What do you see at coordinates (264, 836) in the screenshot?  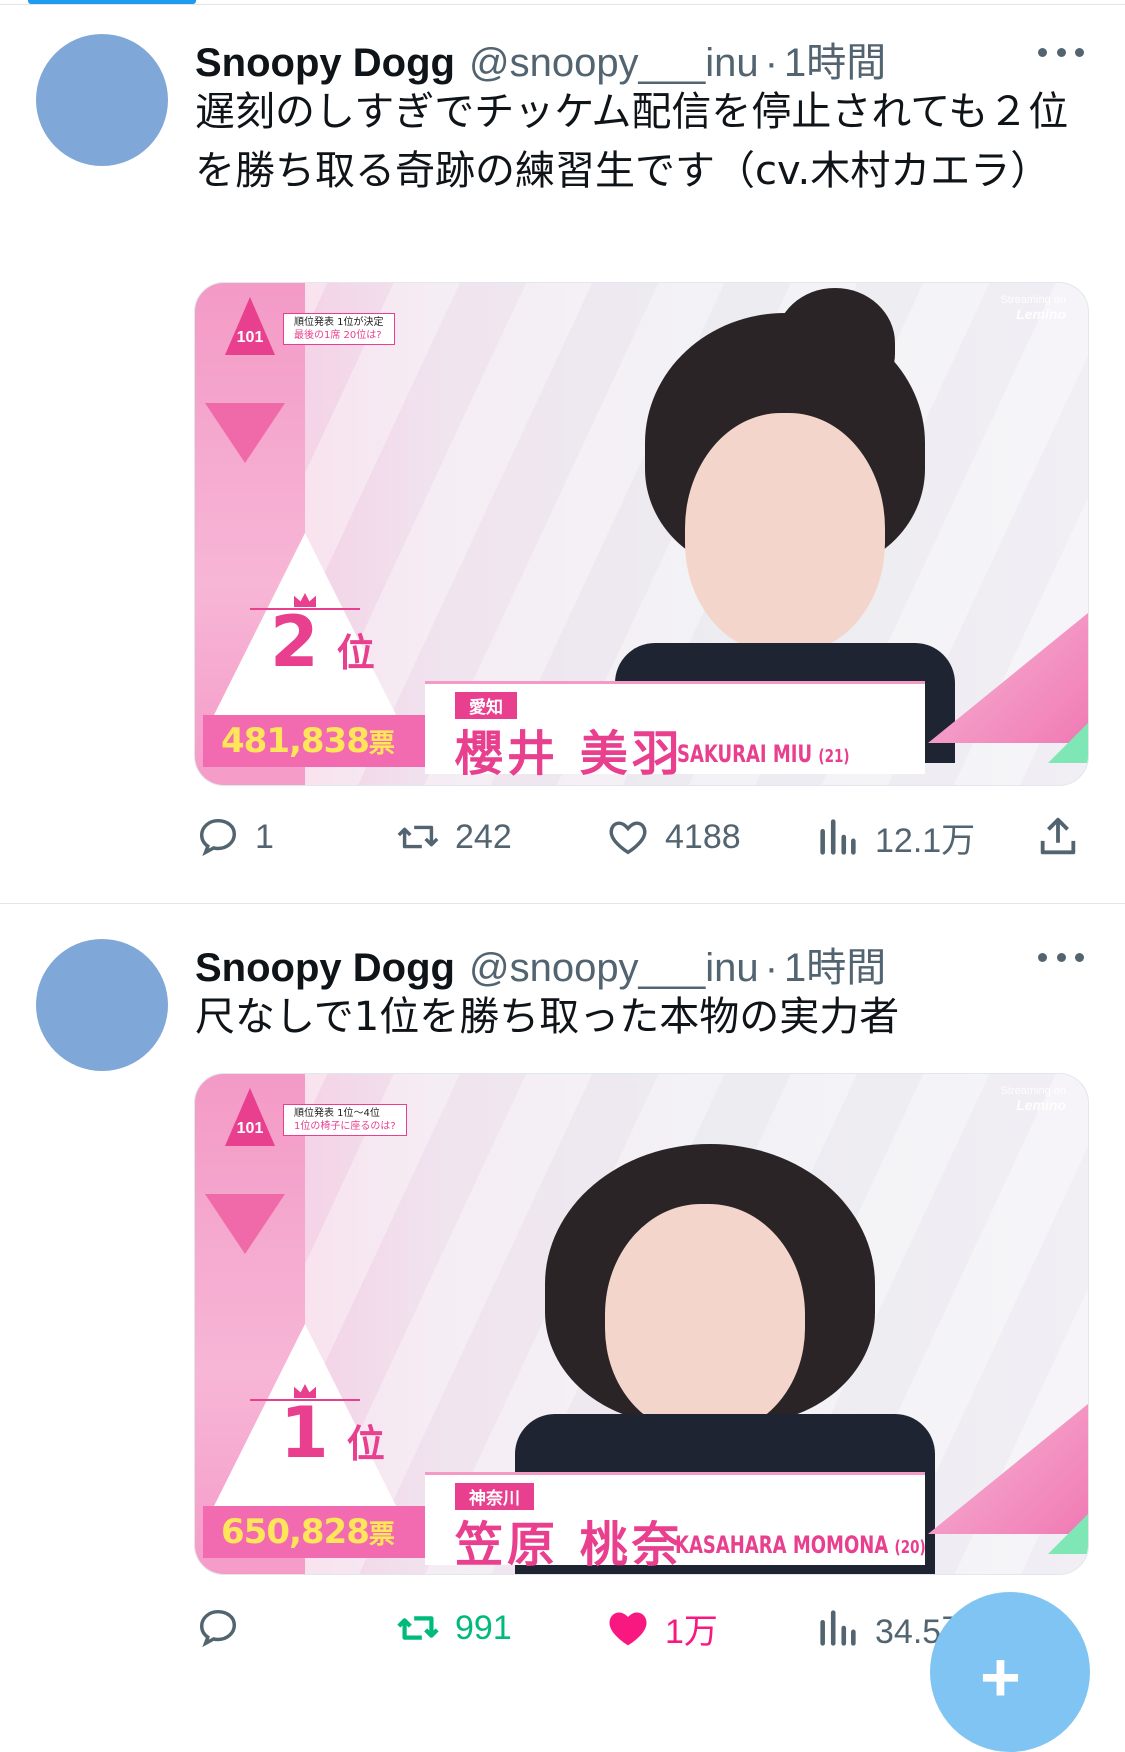 I see `reply-count: 1` at bounding box center [264, 836].